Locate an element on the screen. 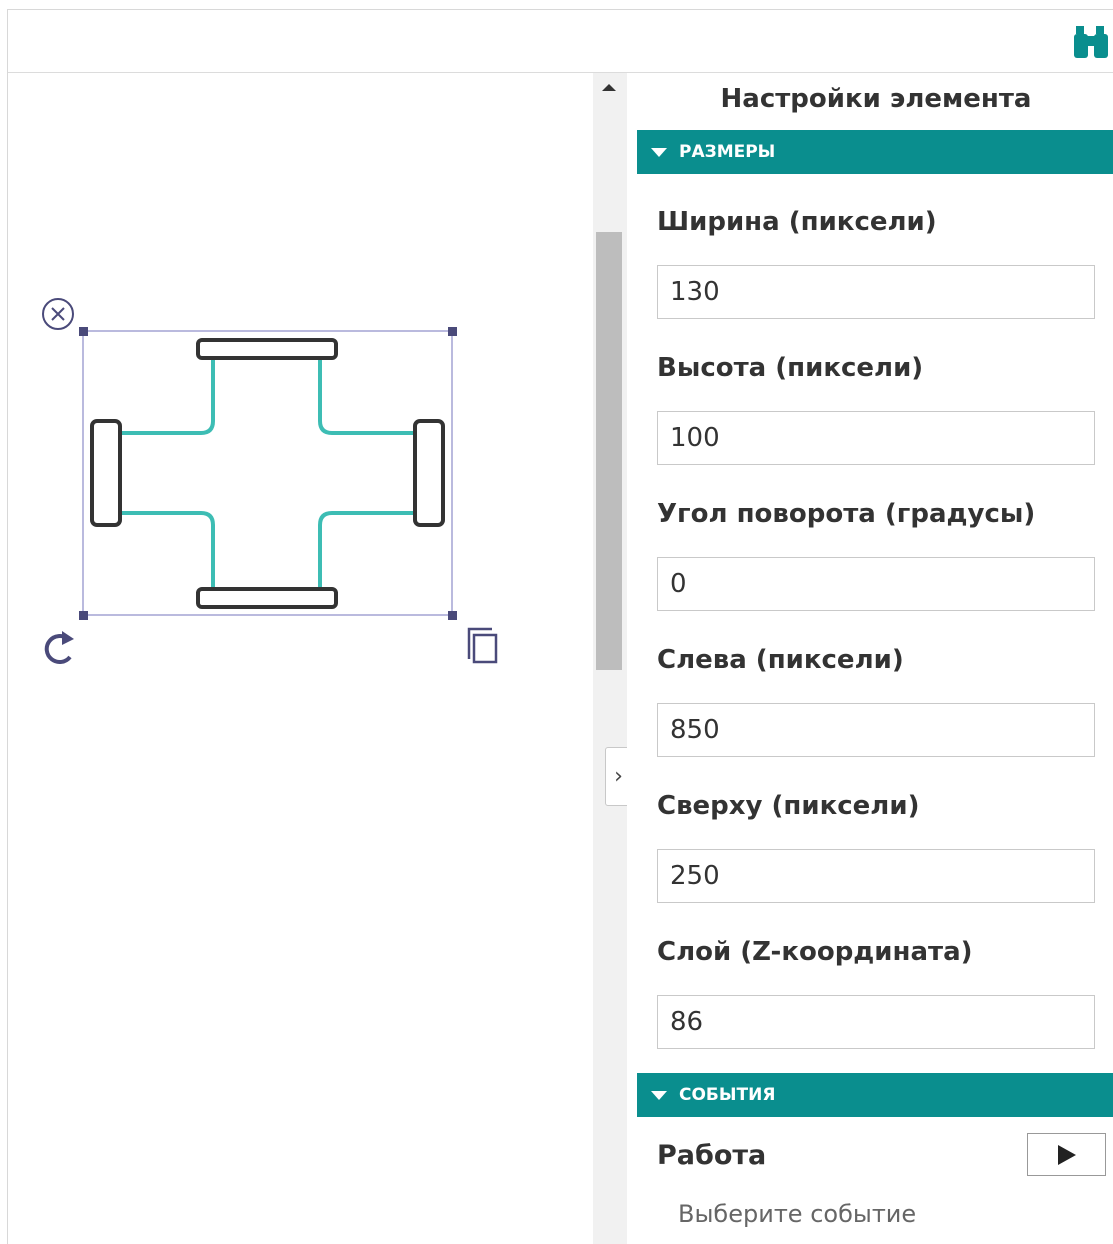 The image size is (1113, 1244). section-header-sizes: РАЗМЕРЫ is located at coordinates (875, 152).